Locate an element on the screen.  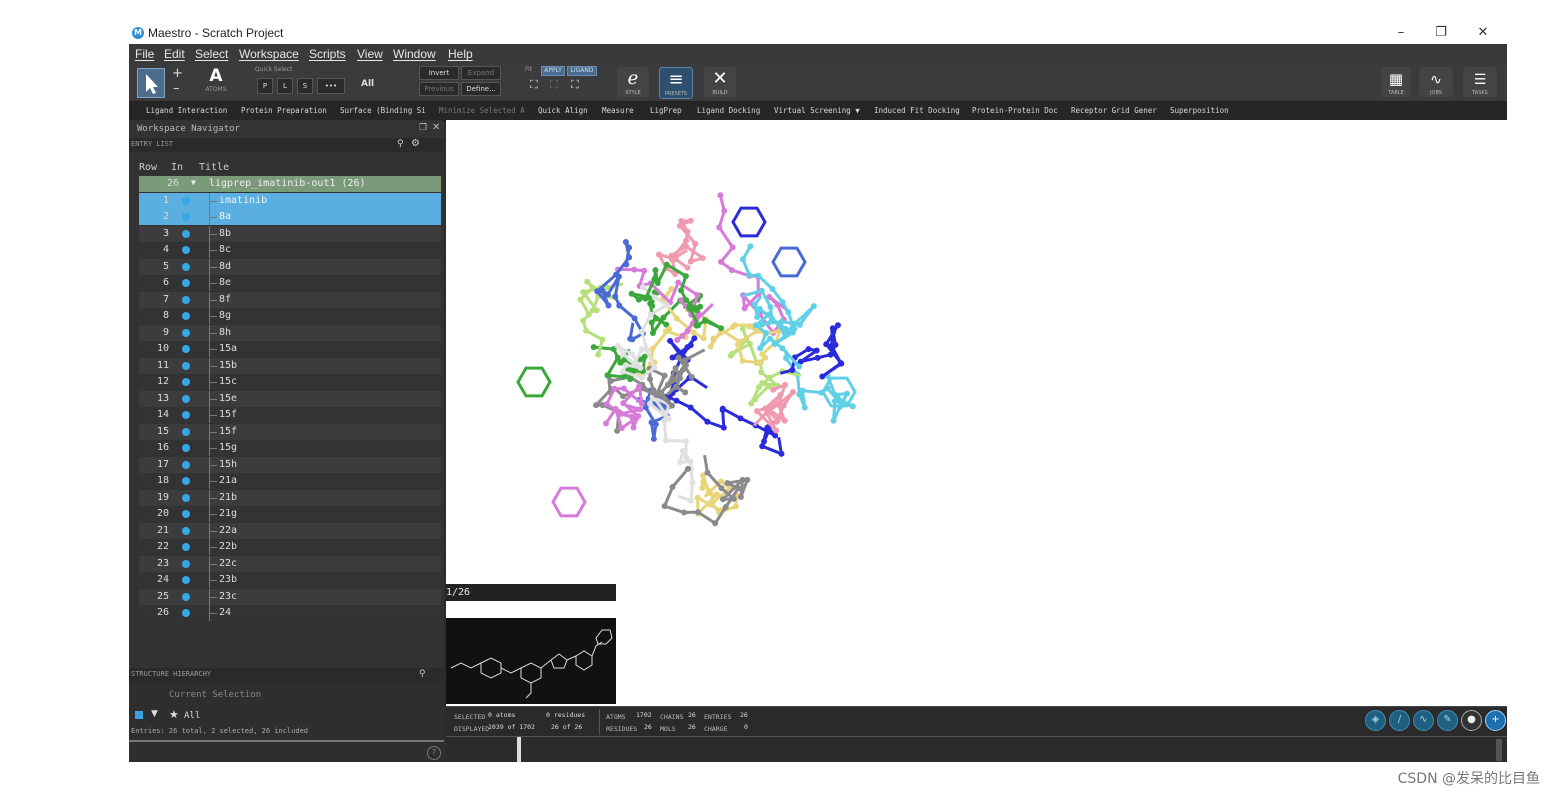
fav-induced-fit-docking: Induced Fit Docking is located at coordinates (917, 110).